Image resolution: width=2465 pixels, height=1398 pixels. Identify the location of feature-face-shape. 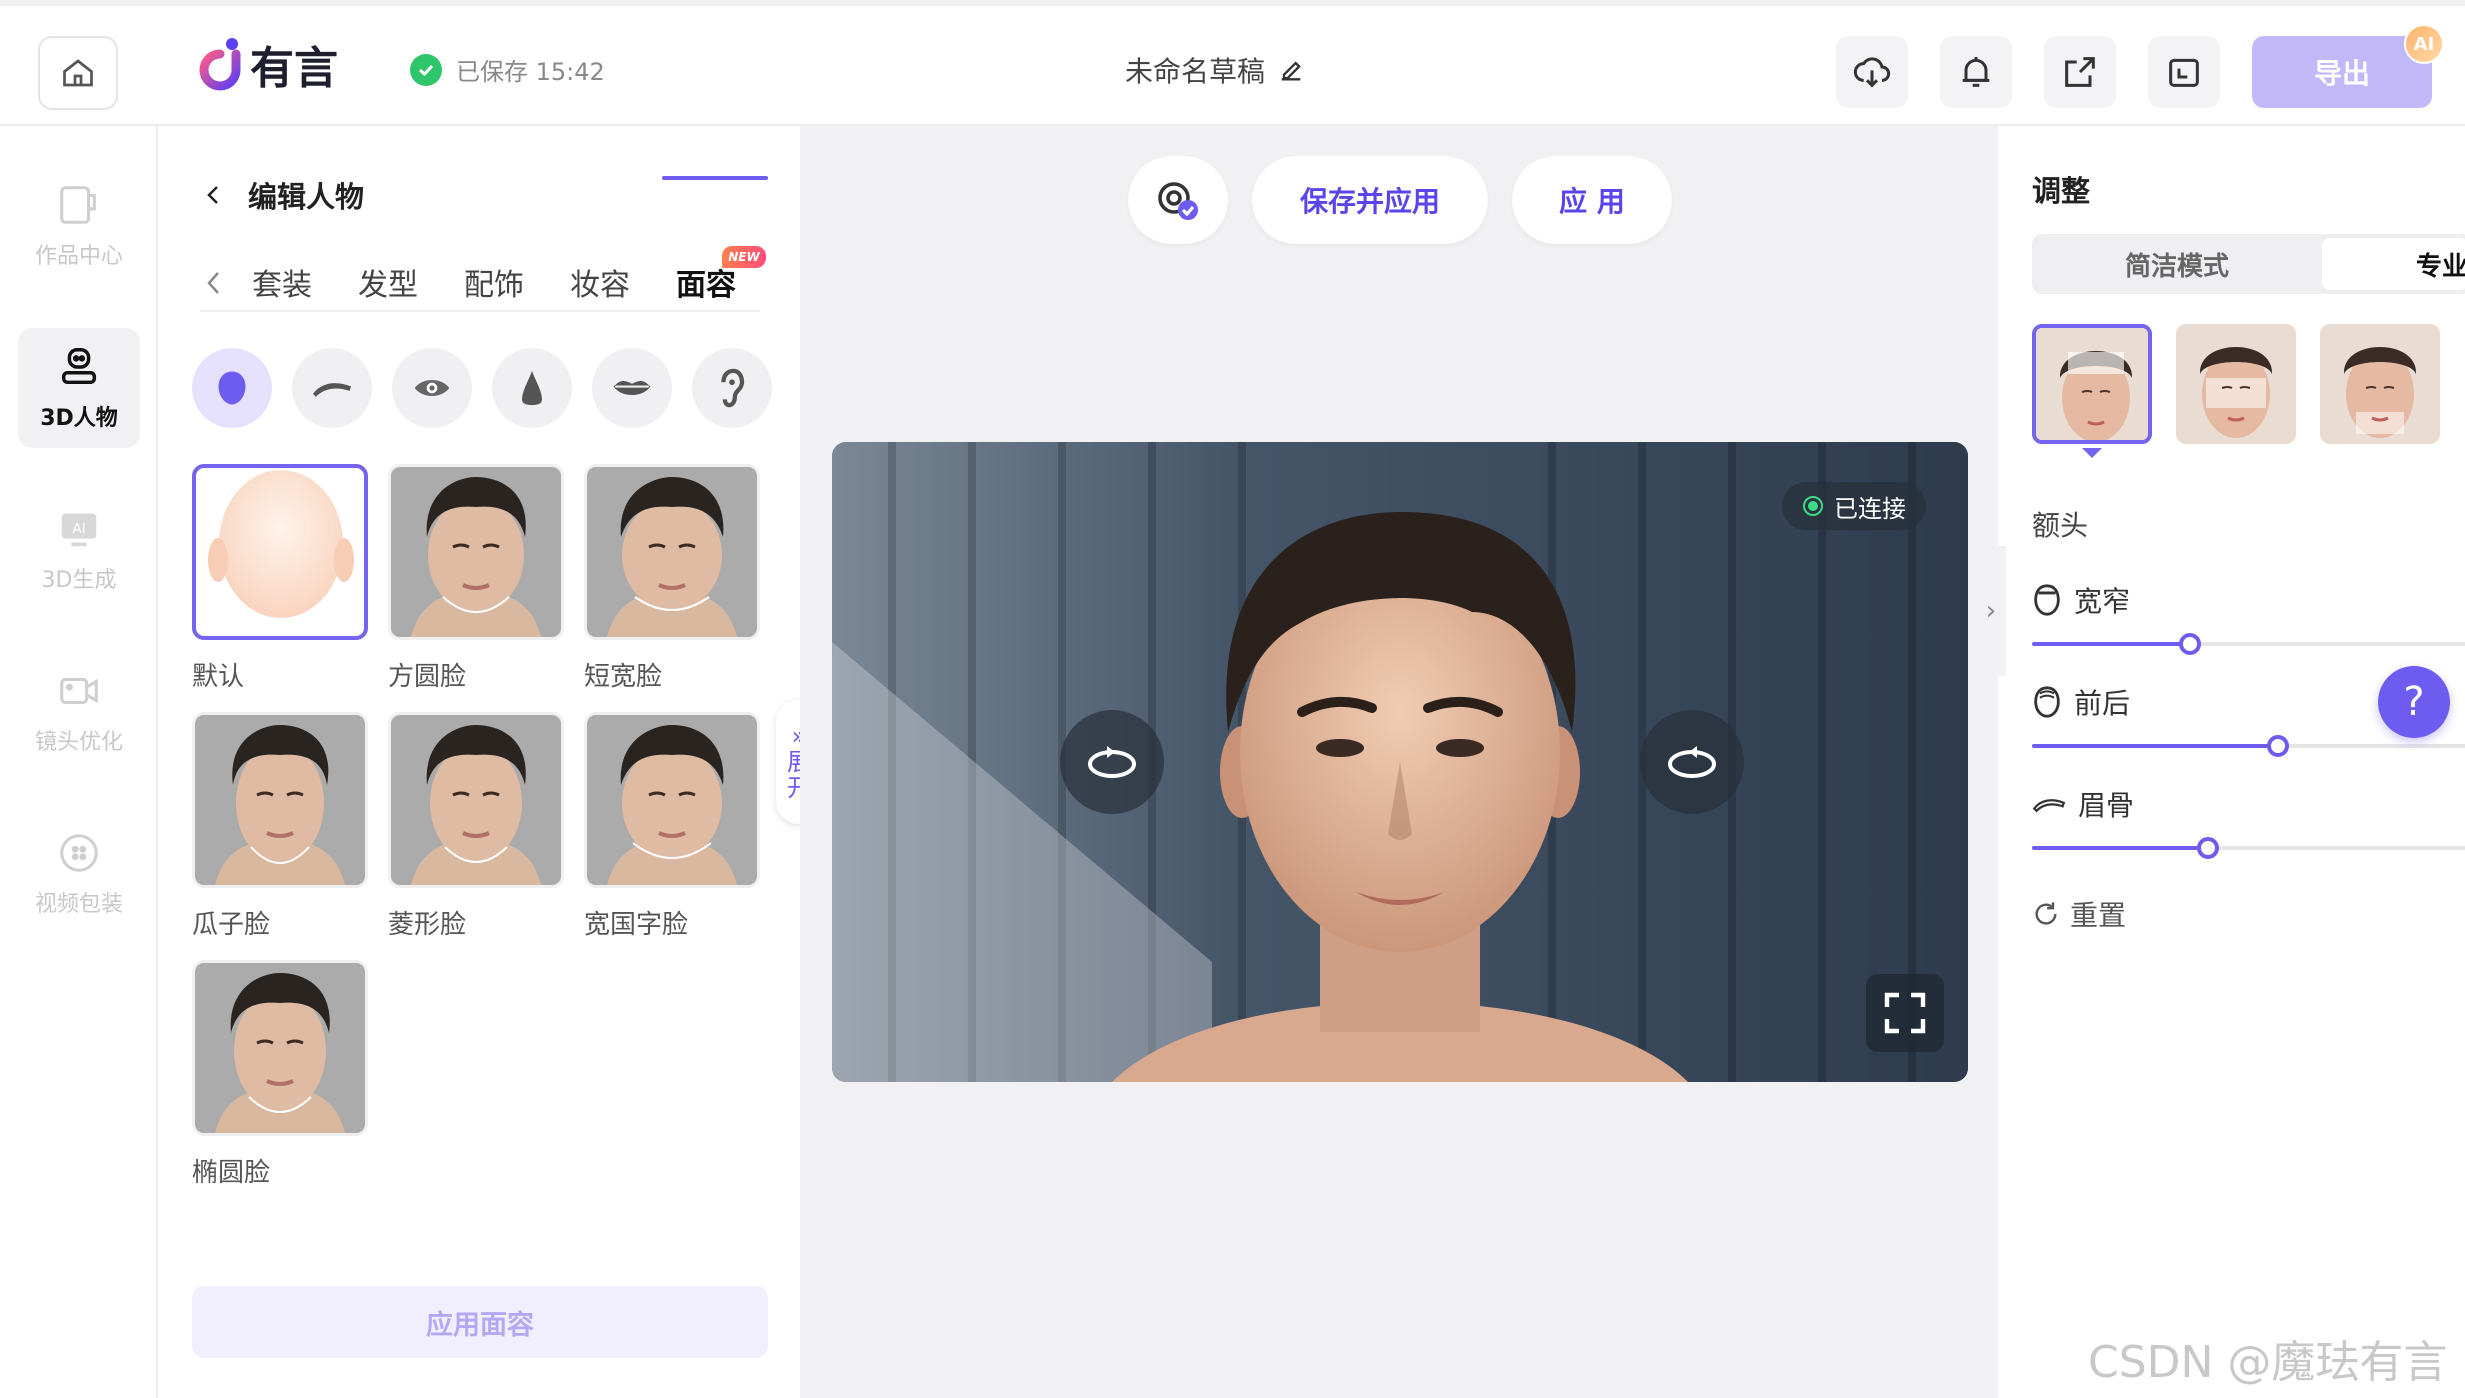
(232, 388).